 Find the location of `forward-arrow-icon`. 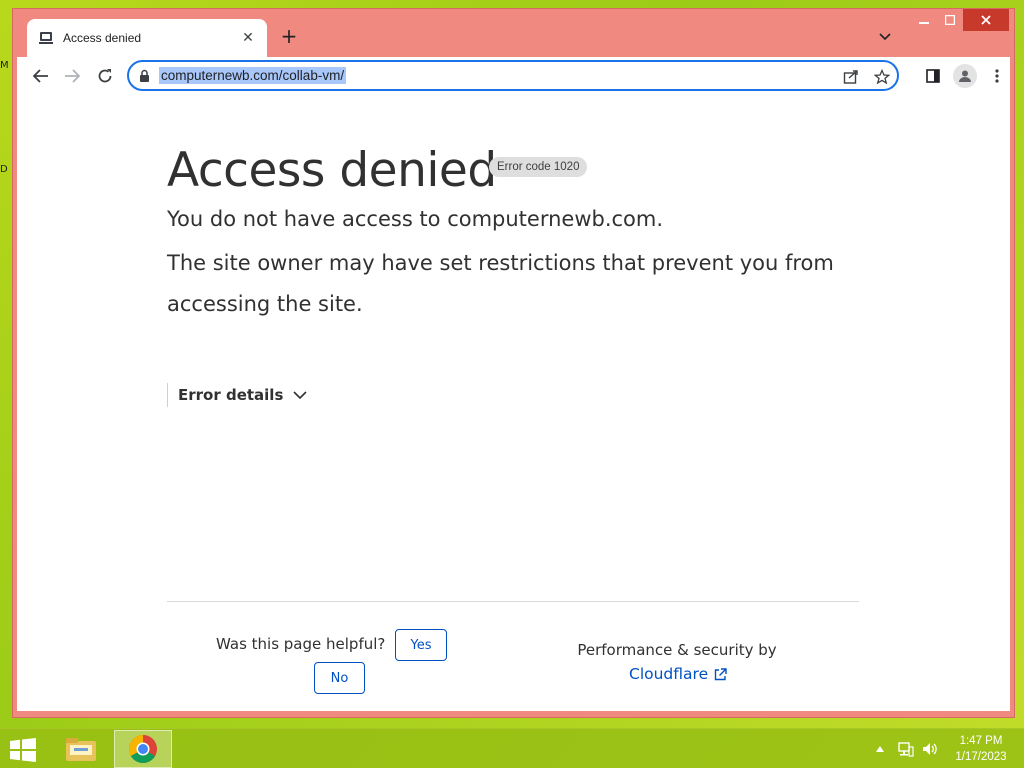

forward-arrow-icon is located at coordinates (72, 76).